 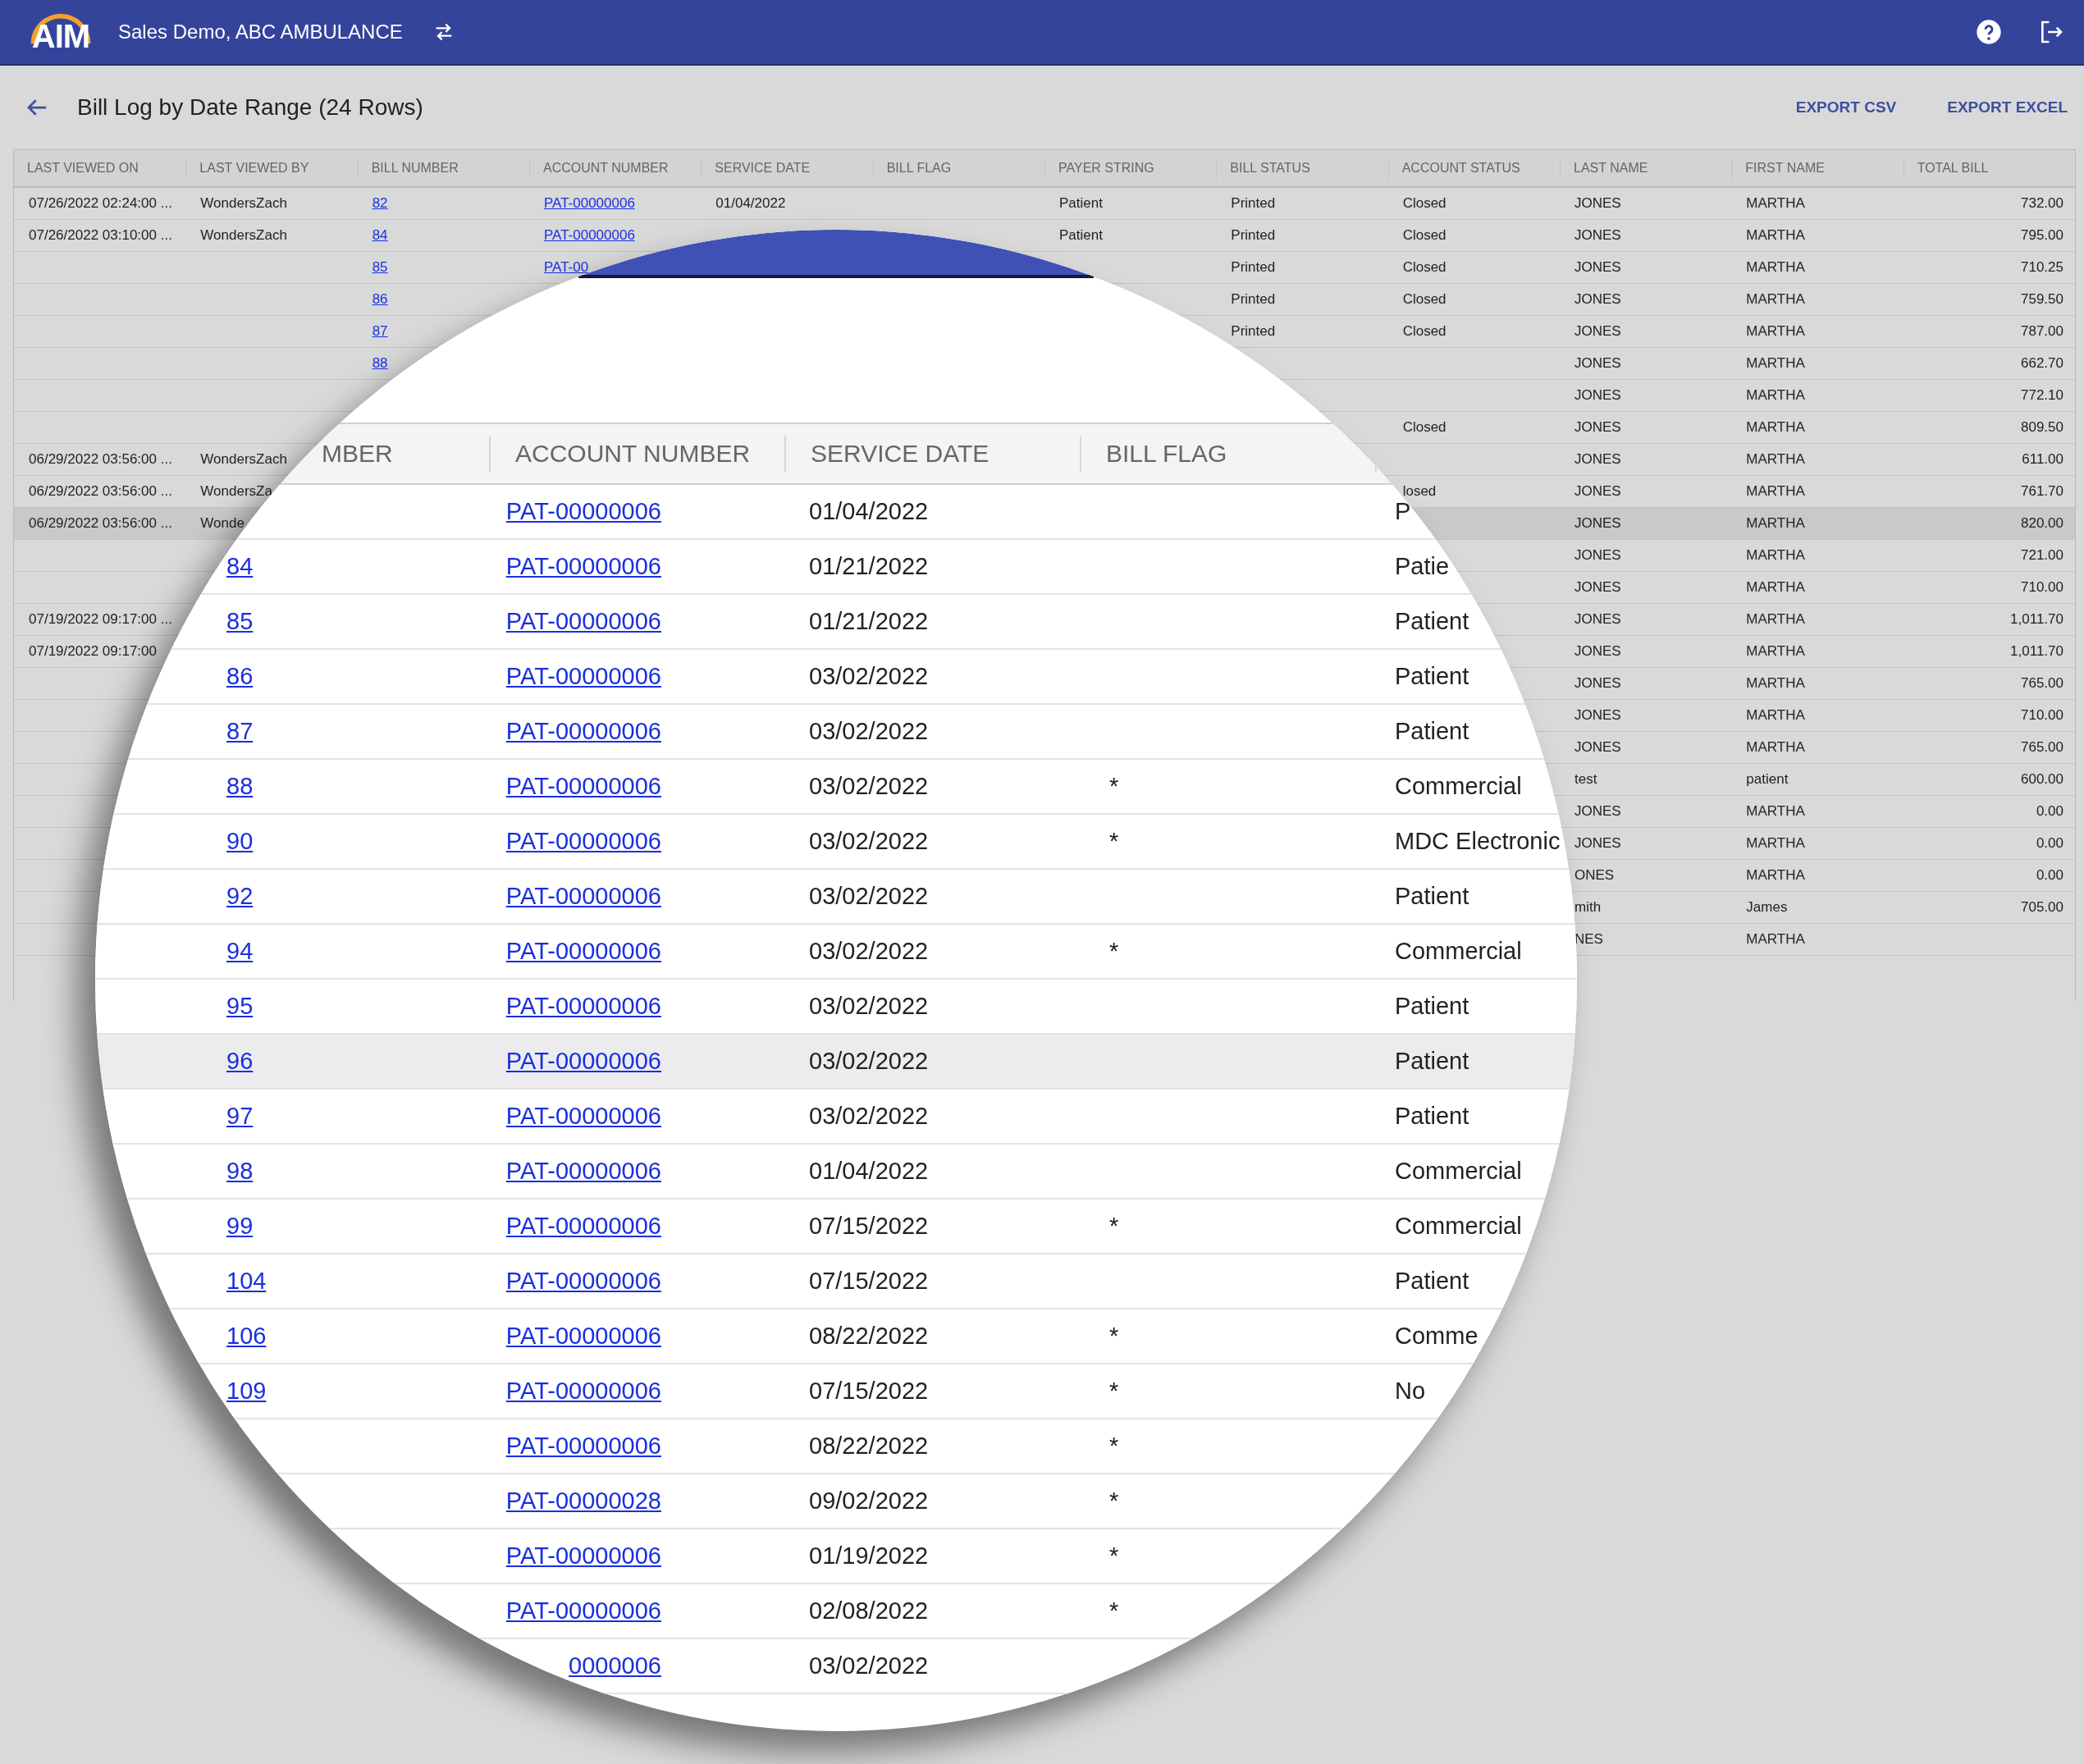 I want to click on table-link: PAT-00, so click(x=566, y=267).